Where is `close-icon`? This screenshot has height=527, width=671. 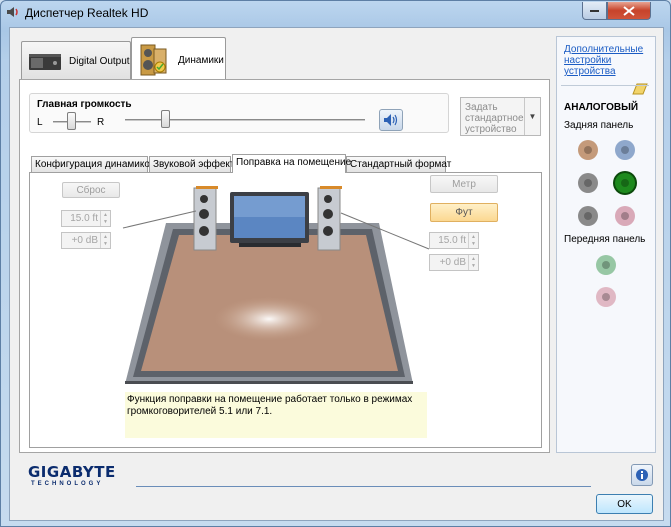
close-icon is located at coordinates (629, 10).